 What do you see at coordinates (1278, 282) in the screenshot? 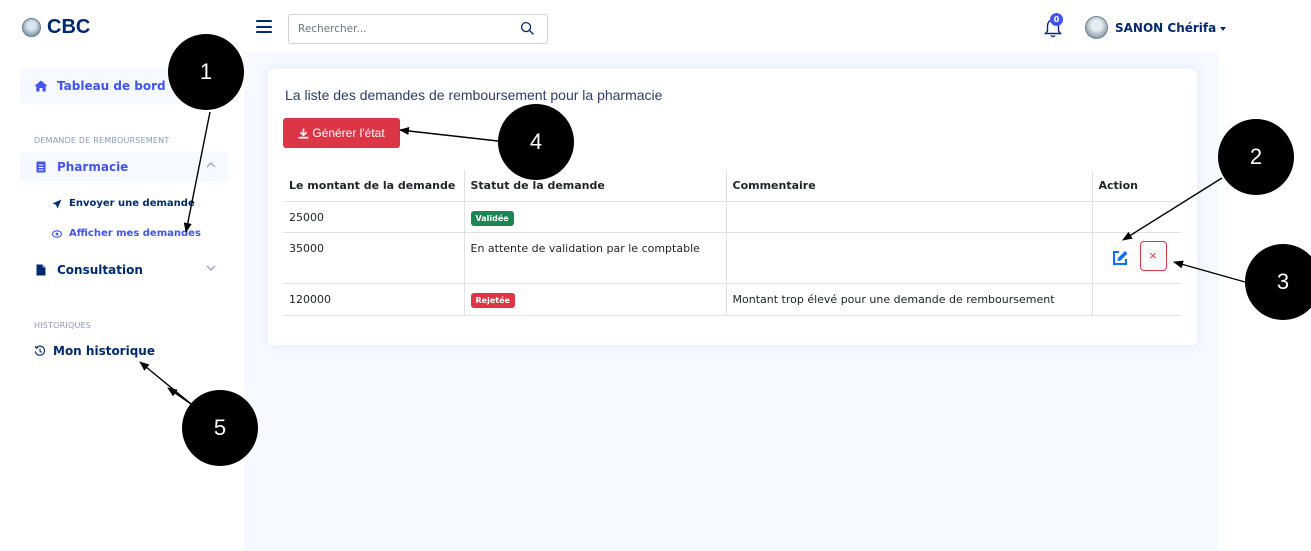
I see `annotation-callout-3: 3` at bounding box center [1278, 282].